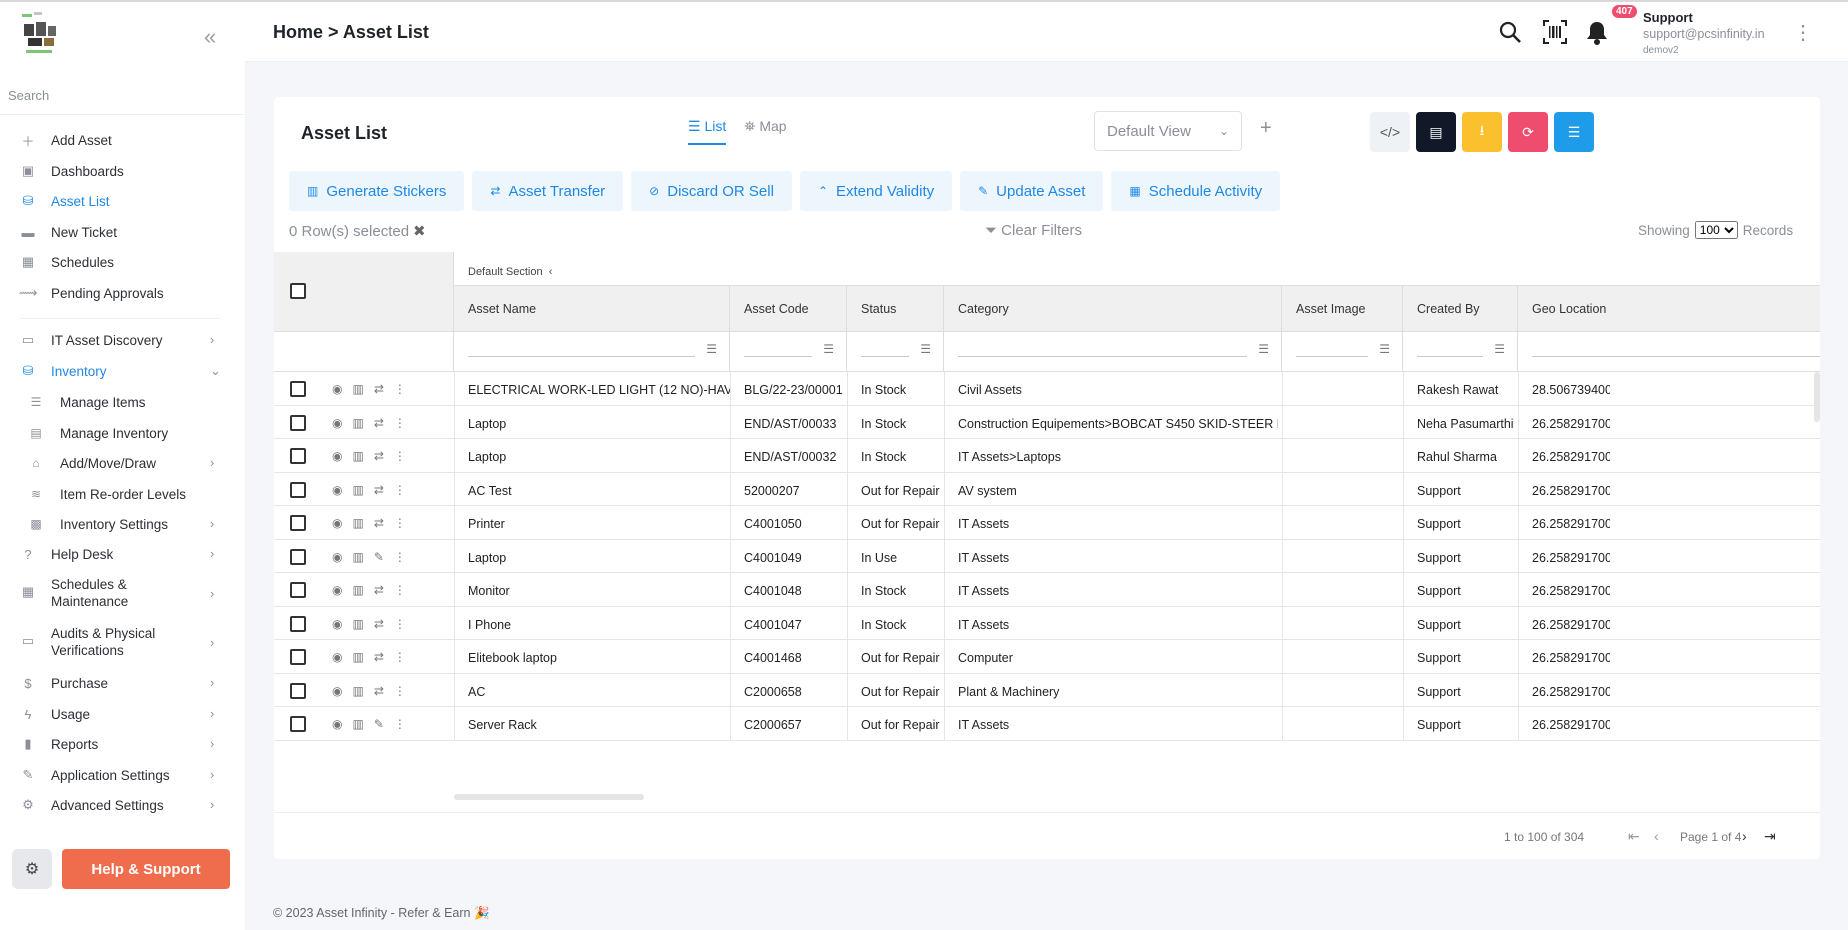 The width and height of the screenshot is (1848, 930). Describe the element at coordinates (122, 683) in the screenshot. I see `sidebar-item-purchase: $ Purchase ›` at that location.